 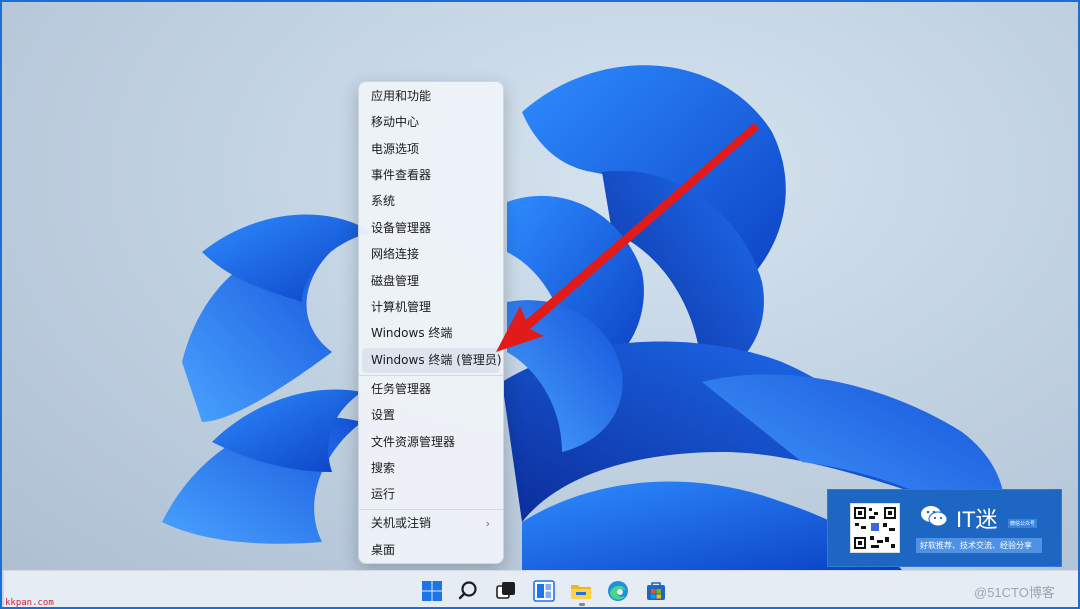 What do you see at coordinates (944, 528) in the screenshot?
I see `it-promo-badge: IT迷 微信公众号 好软推荐、技术交流、经验分享` at bounding box center [944, 528].